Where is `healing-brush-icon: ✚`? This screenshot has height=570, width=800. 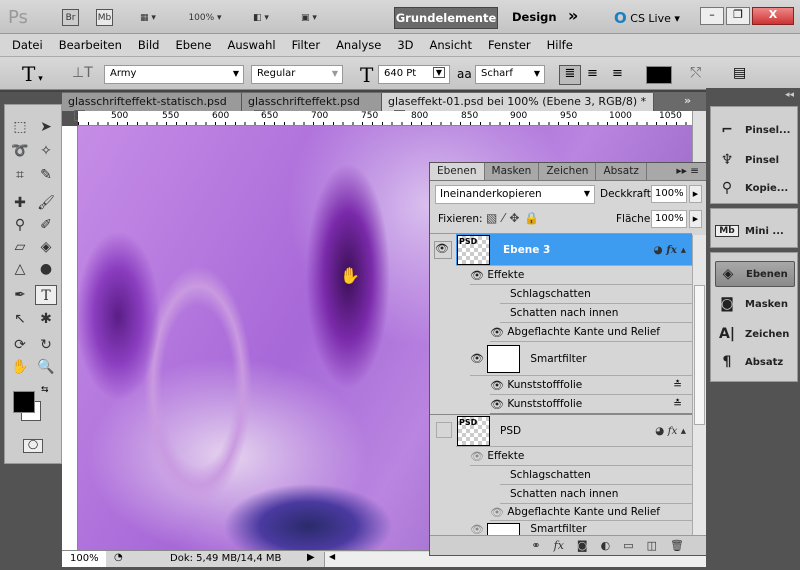
healing-brush-icon: ✚ is located at coordinates (20, 203).